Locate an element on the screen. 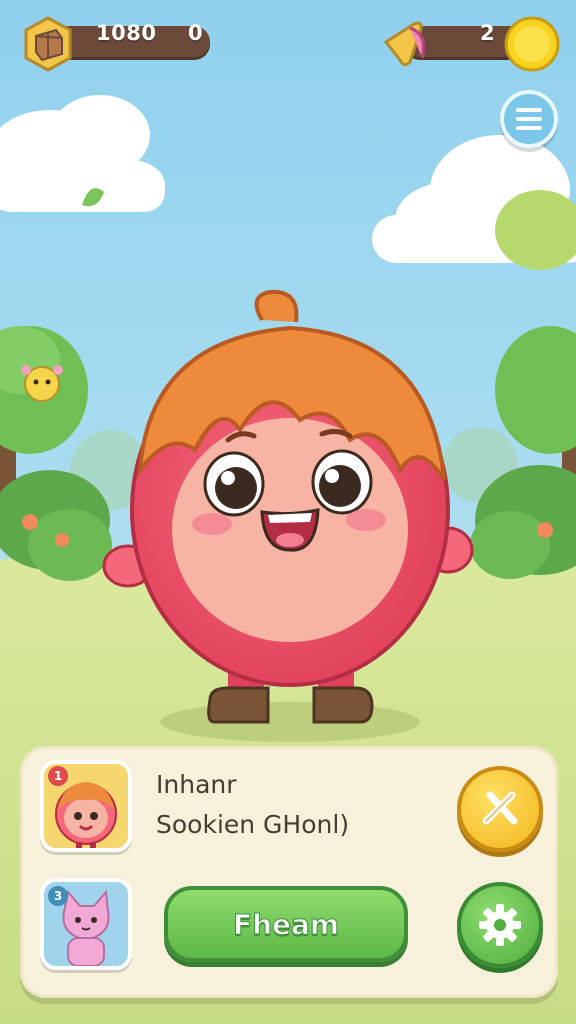 The image size is (576, 1024). hud-left-resource: 1080 0 is located at coordinates (116, 44).